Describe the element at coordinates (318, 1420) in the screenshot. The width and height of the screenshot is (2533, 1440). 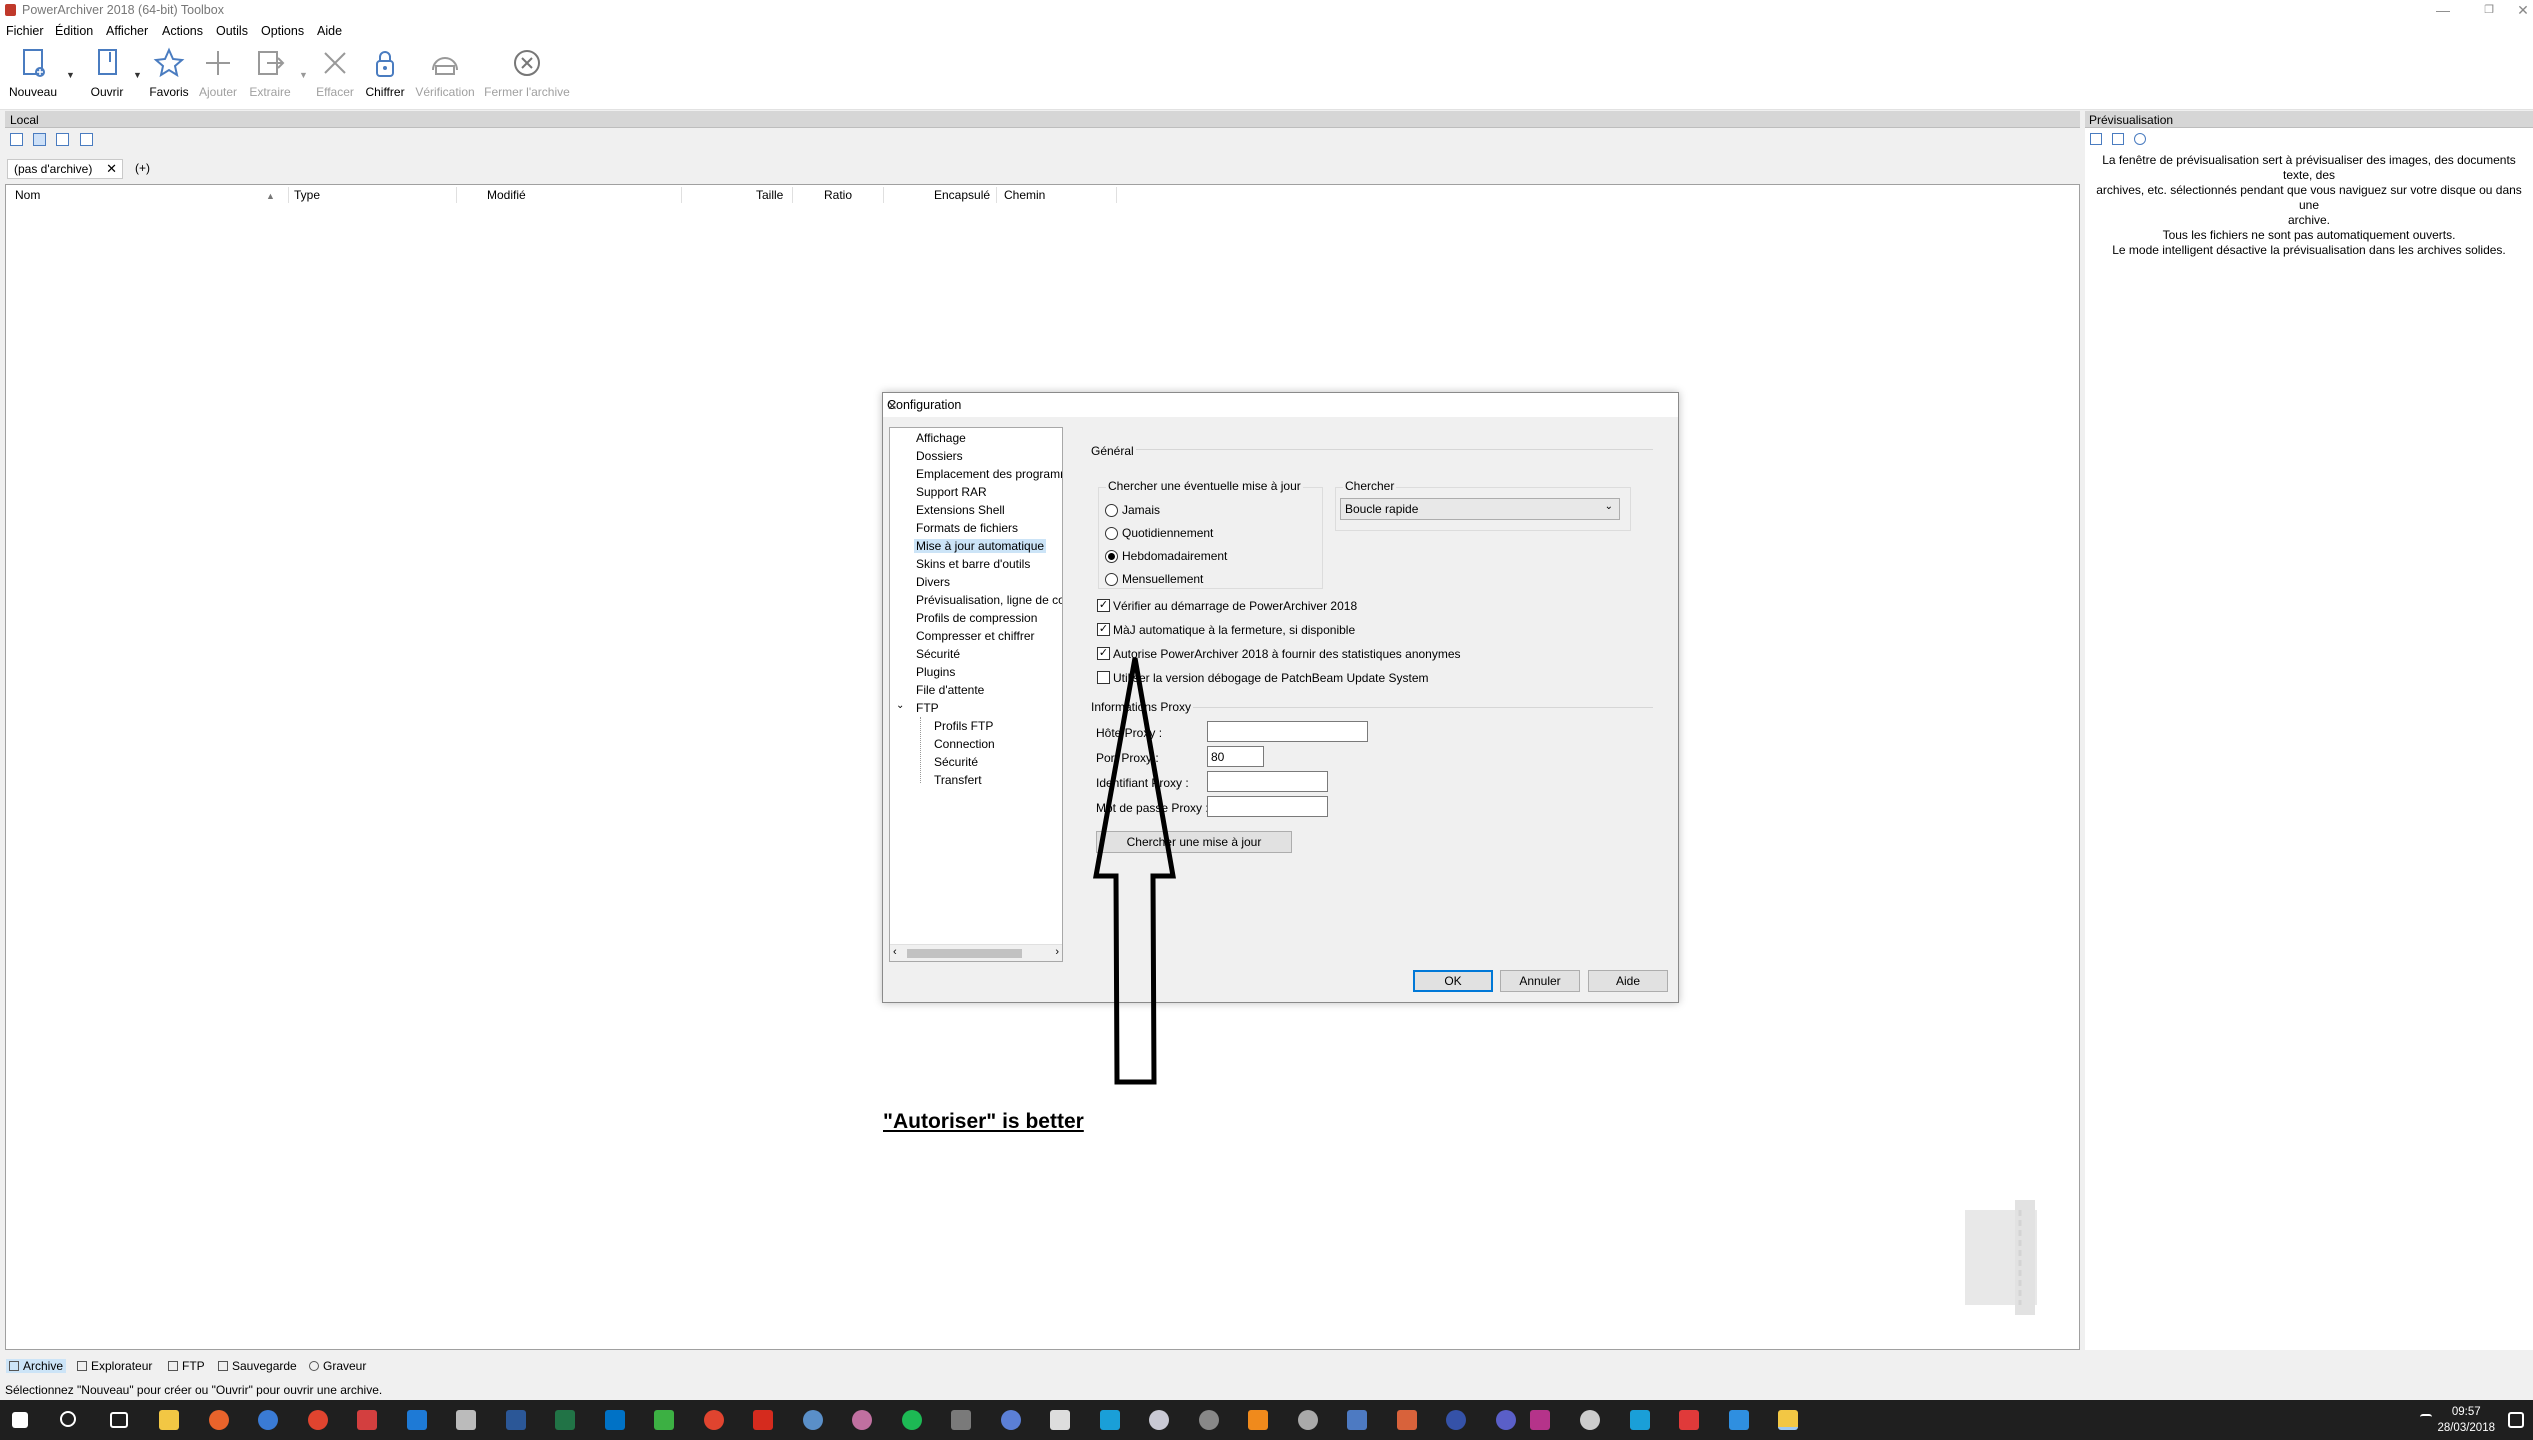
I see `chrome-icon` at that location.